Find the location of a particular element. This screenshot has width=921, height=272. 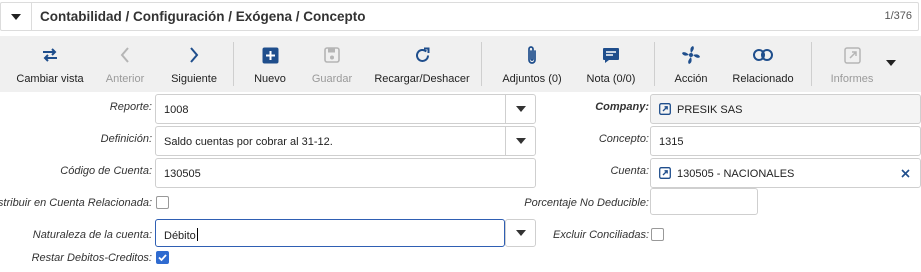

excluir-checkbox is located at coordinates (657, 234).